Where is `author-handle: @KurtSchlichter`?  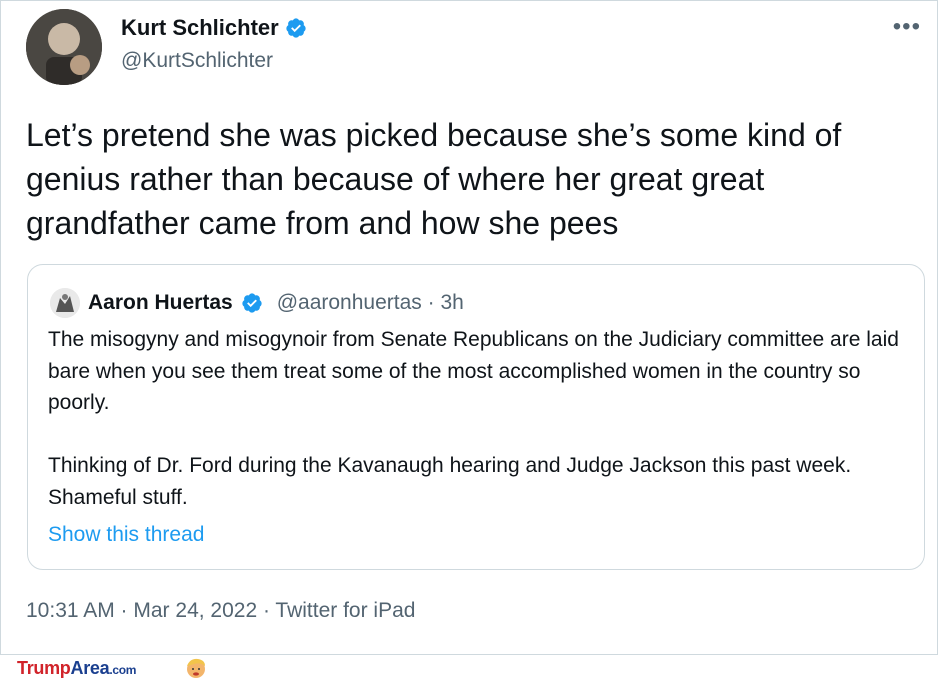
author-handle: @KurtSchlichter is located at coordinates (197, 61).